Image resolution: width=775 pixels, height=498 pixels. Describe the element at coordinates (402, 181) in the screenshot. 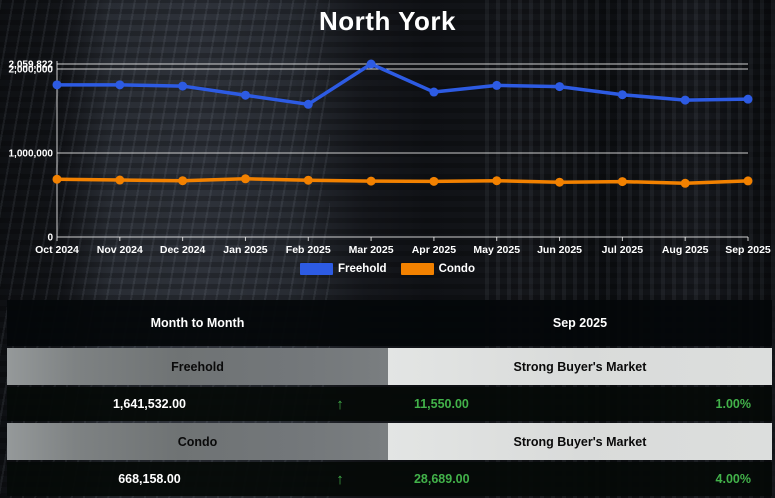

I see `condo-line` at that location.